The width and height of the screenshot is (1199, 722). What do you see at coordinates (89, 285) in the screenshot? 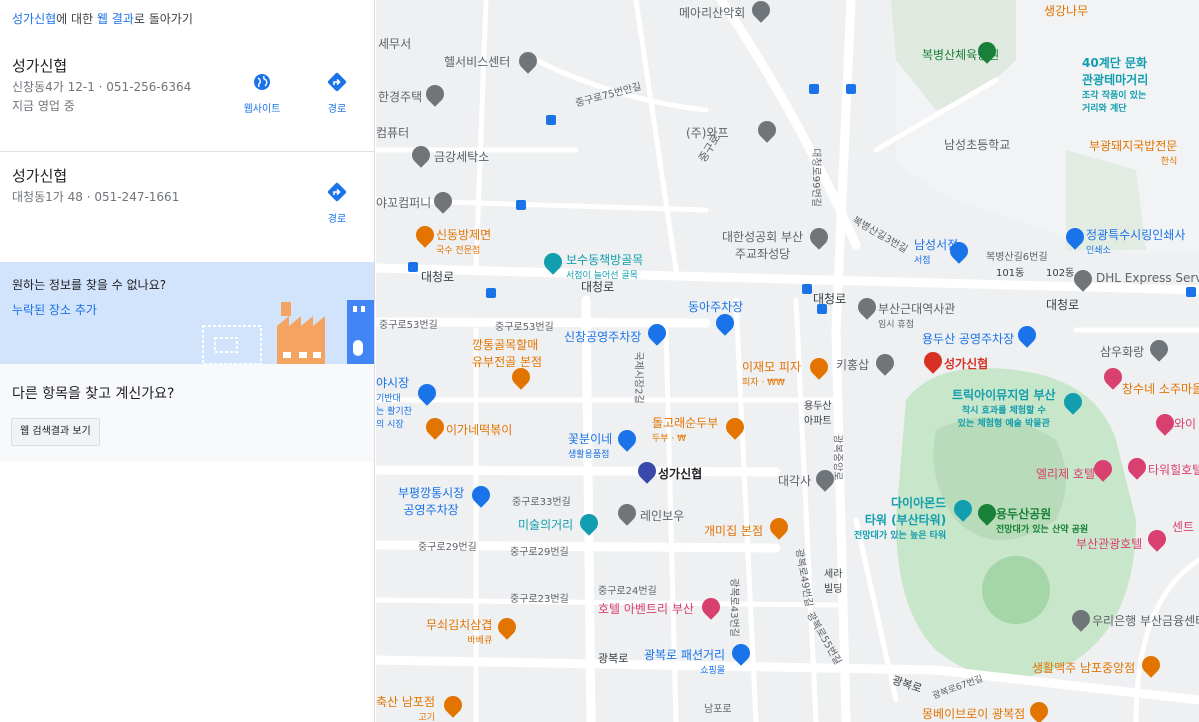
I see `missing-question: 원하는 정보를 찾을 수 없나요?` at bounding box center [89, 285].